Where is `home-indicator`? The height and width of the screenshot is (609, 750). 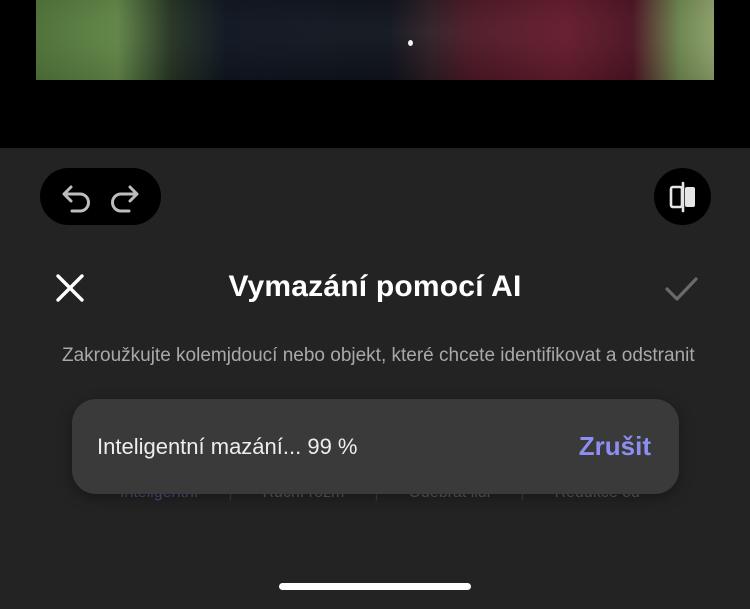
home-indicator is located at coordinates (375, 586).